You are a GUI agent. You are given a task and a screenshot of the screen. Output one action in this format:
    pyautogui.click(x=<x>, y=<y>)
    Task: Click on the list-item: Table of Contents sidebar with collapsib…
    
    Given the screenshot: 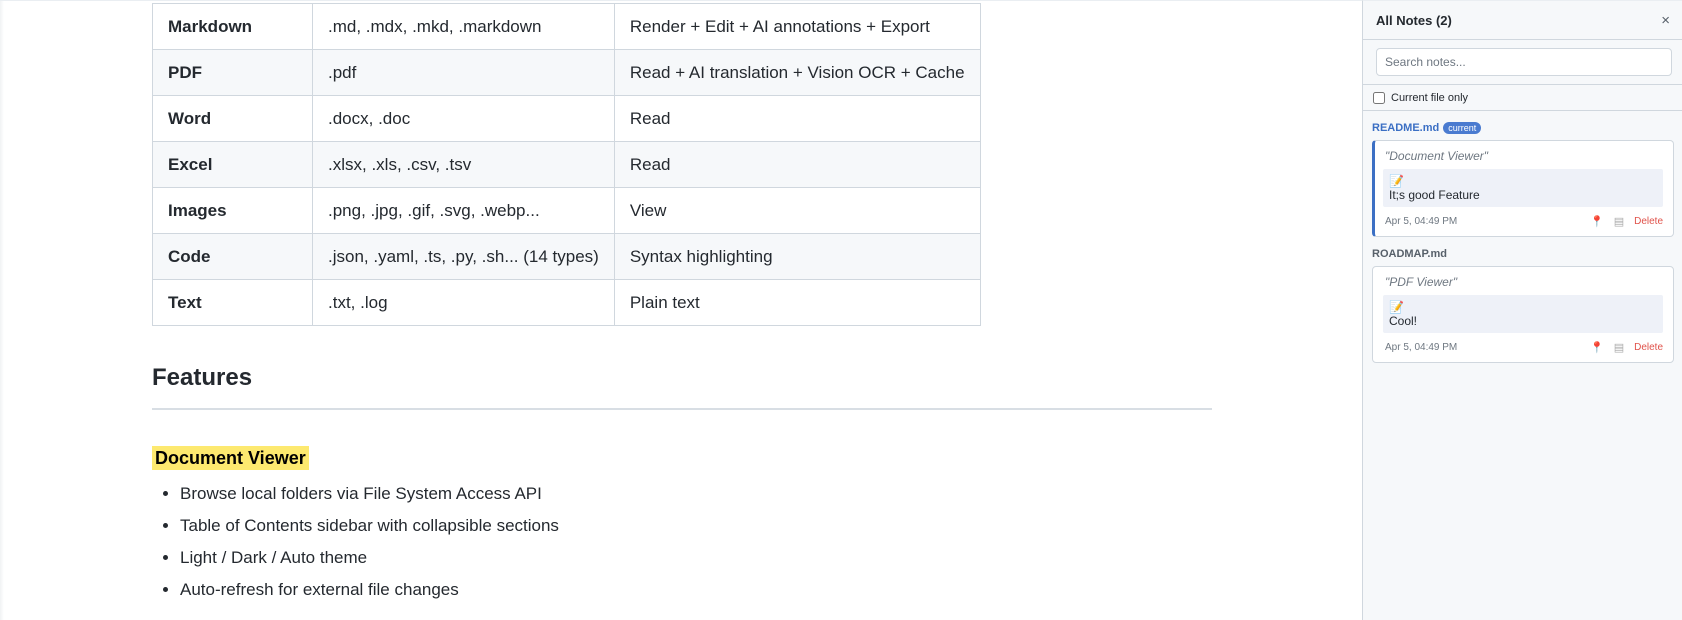 What is the action you would take?
    pyautogui.click(x=369, y=530)
    